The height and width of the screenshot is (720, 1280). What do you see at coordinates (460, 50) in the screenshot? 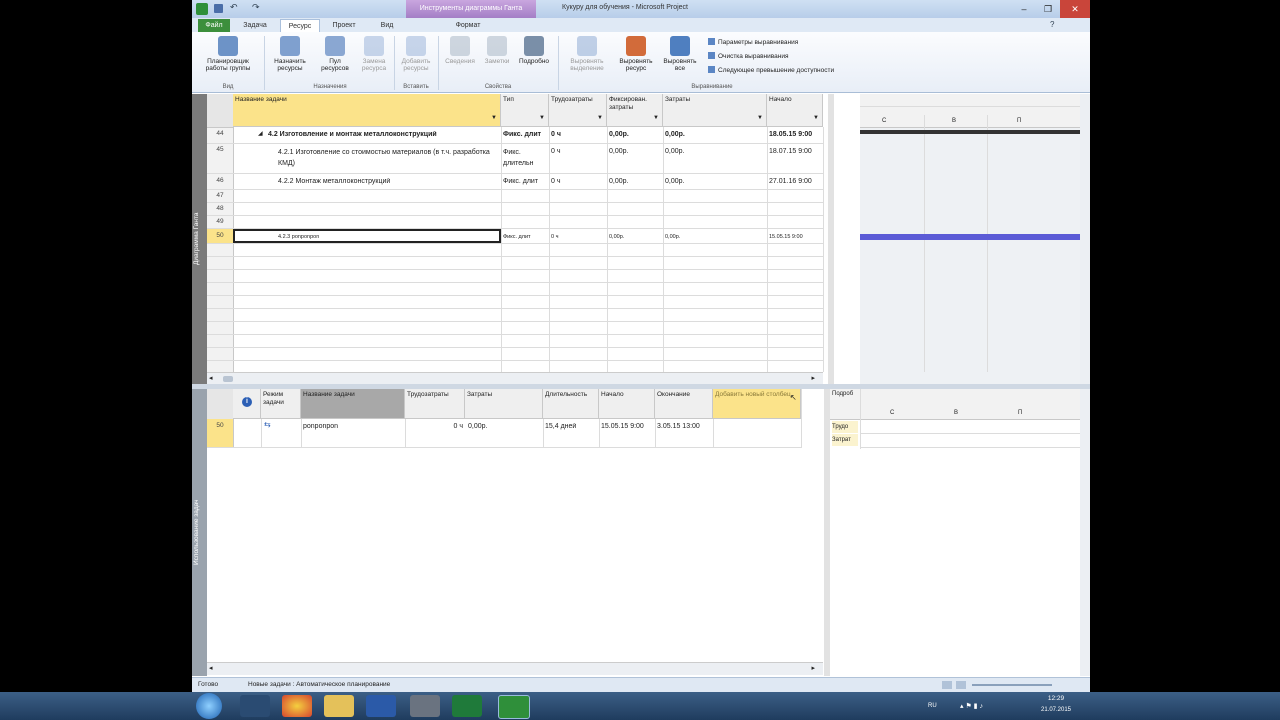
I see `information-button: Сведения` at bounding box center [460, 50].